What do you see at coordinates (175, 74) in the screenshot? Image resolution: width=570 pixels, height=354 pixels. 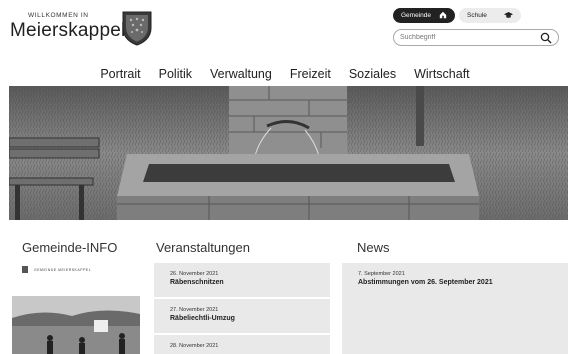 I see `nav-item-politik: Politik` at bounding box center [175, 74].